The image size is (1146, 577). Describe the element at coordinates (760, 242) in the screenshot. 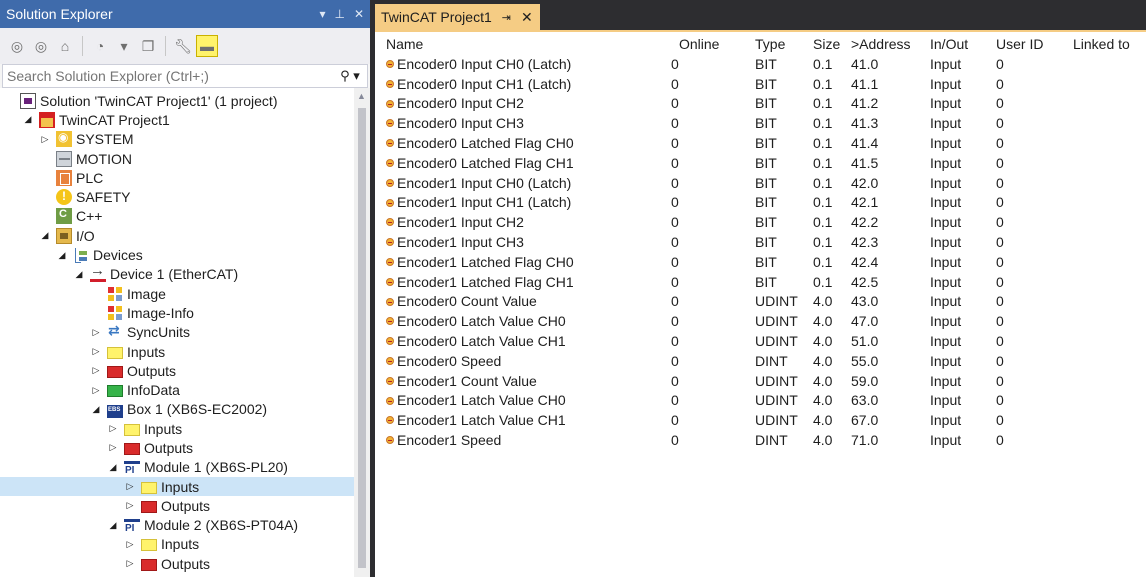

I see `table-row: Encoder1 Input CH3 0 BIT 0.1 42.3 Input 0` at that location.